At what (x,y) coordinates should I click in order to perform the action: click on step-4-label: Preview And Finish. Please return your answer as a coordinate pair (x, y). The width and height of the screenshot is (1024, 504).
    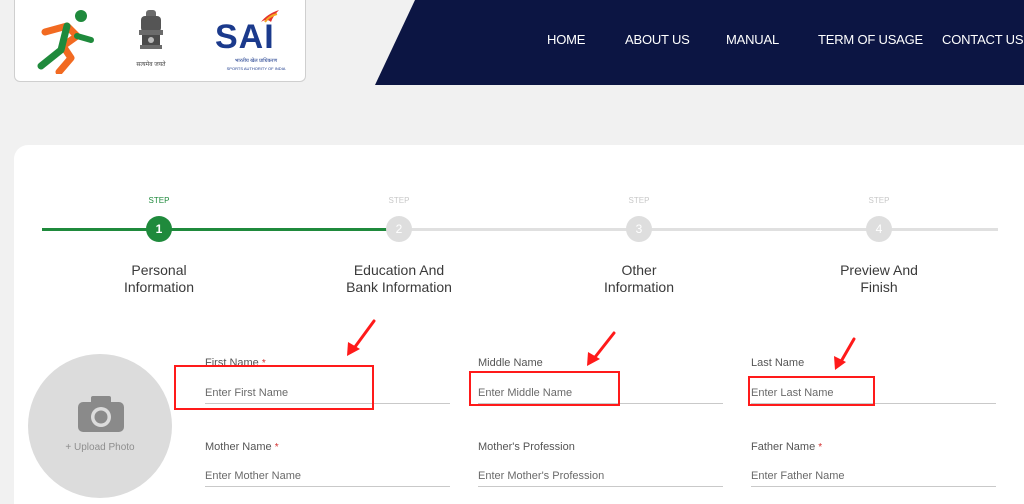
    Looking at the image, I should click on (879, 279).